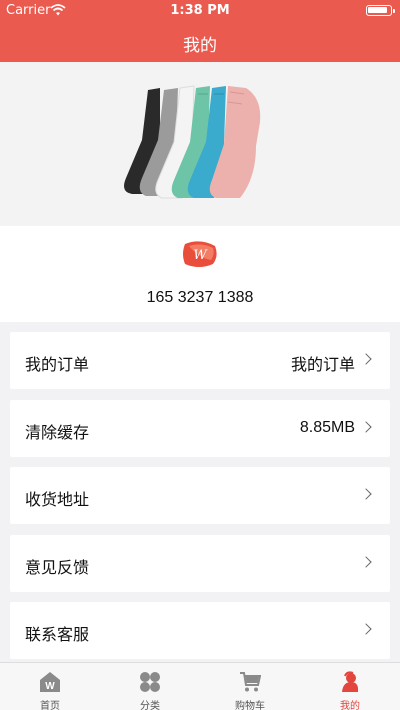 This screenshot has width=400, height=710. What do you see at coordinates (200, 297) in the screenshot?
I see `phone-number: 165 3237 1388` at bounding box center [200, 297].